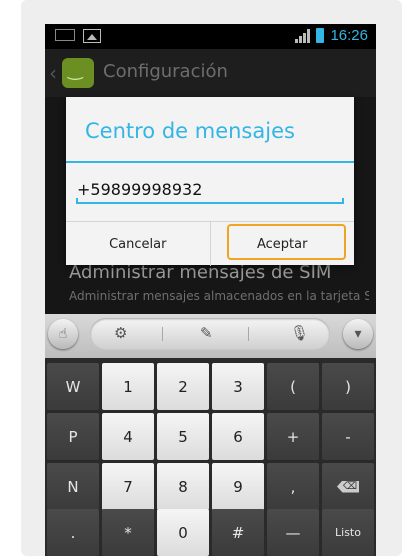 This screenshot has width=412, height=556. Describe the element at coordinates (320, 35) in the screenshot. I see `battery-icon` at that location.